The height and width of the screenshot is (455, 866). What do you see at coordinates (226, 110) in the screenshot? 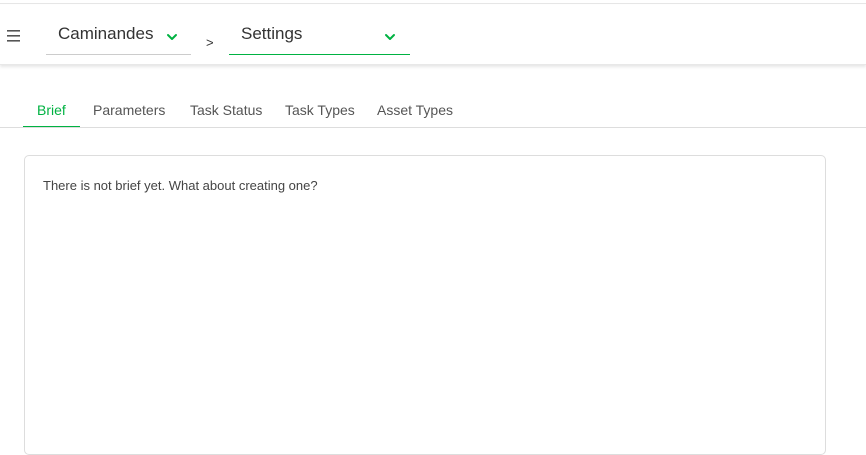
I see `tab-task-status: Task Status` at bounding box center [226, 110].